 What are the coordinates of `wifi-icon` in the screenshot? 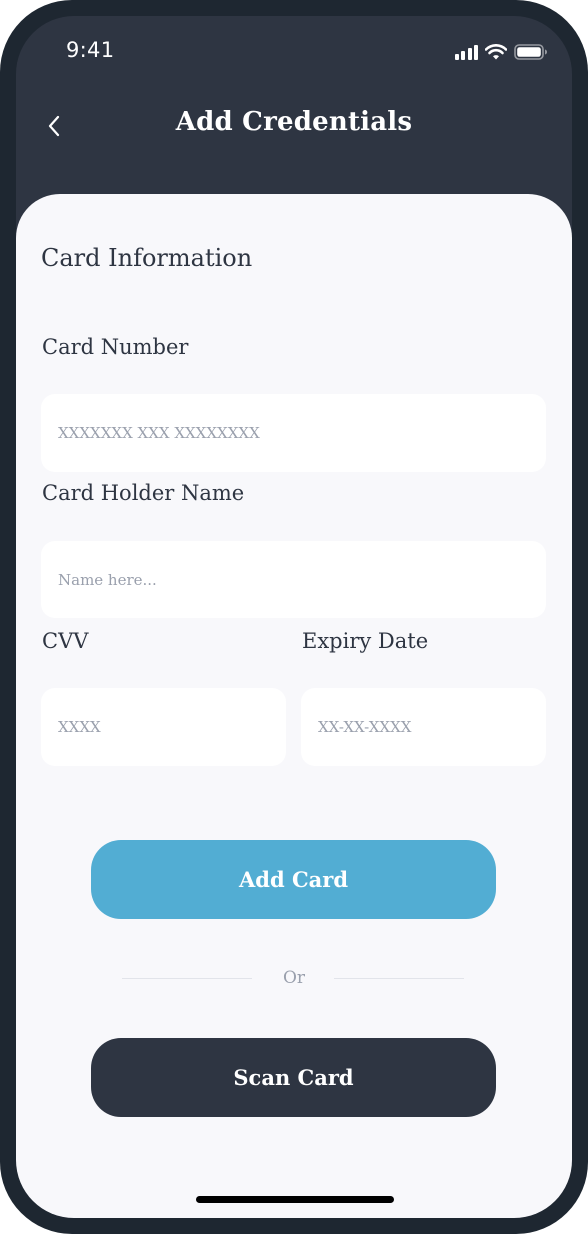 It's located at (496, 52).